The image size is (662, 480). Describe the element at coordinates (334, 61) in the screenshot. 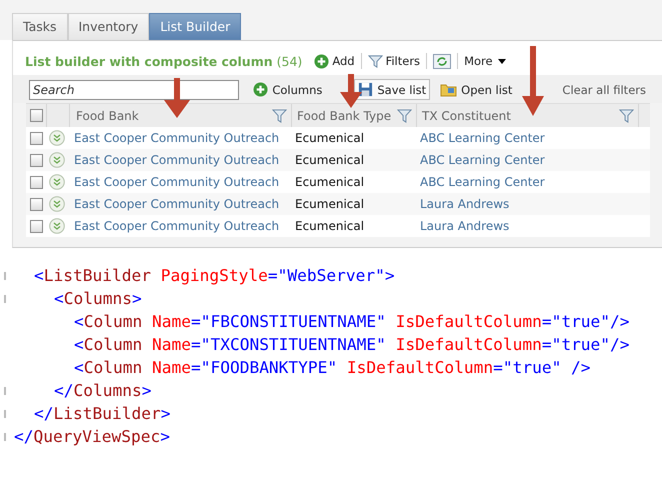

I see `add-button: Add` at that location.